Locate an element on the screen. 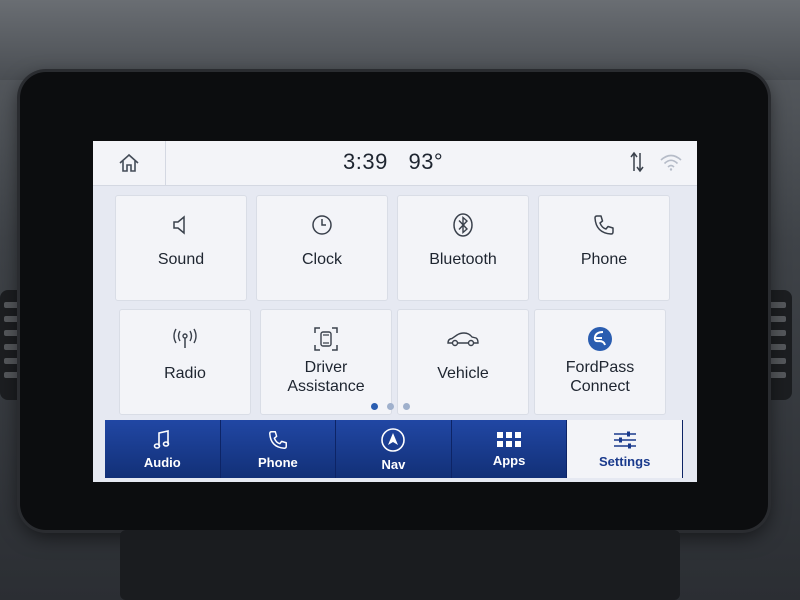 The width and height of the screenshot is (800, 600). nav-phone: Phone is located at coordinates (278, 449).